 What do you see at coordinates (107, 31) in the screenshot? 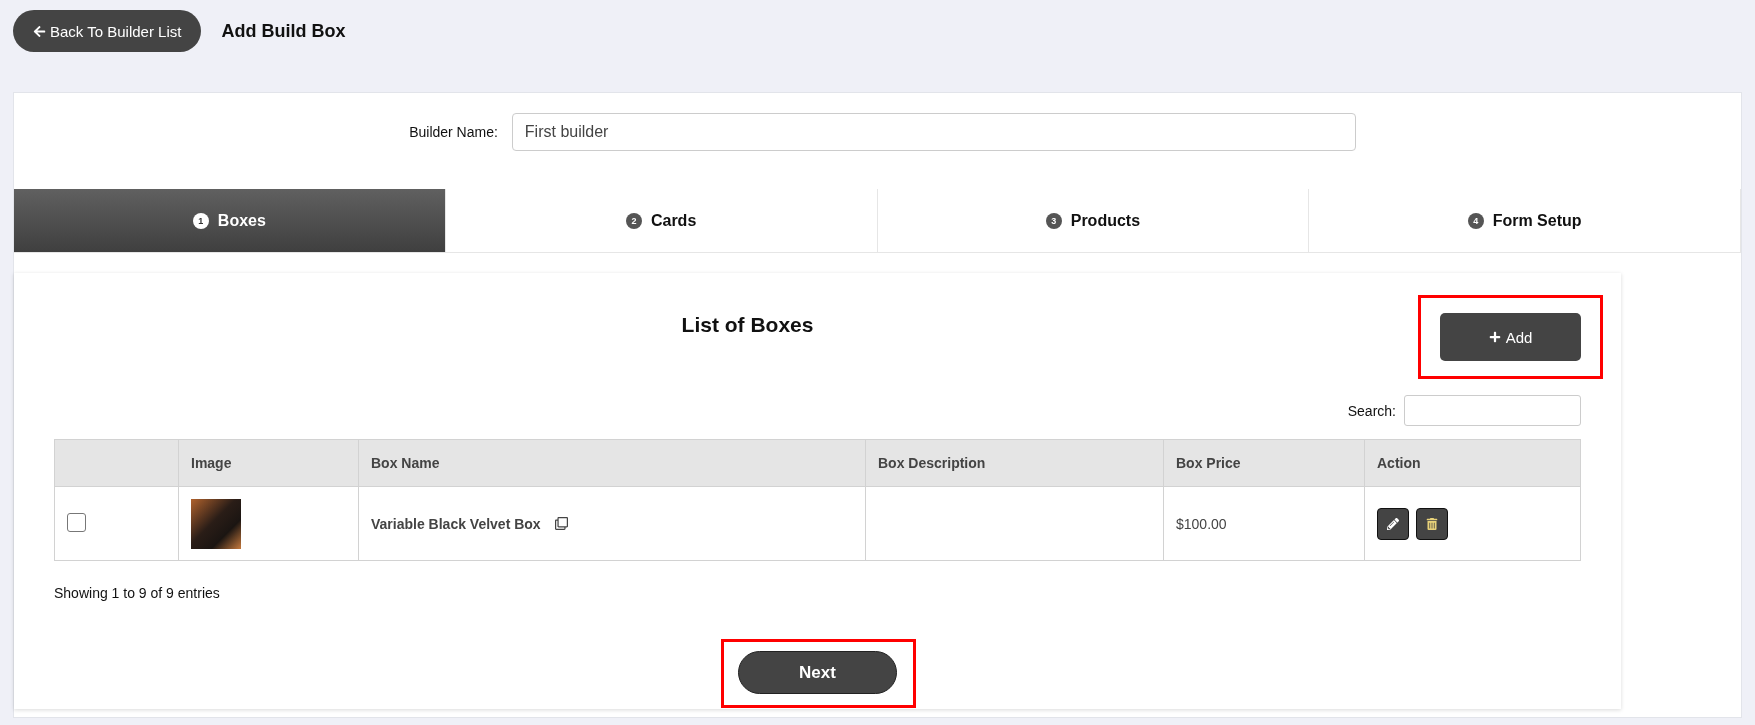
I see `back-button: Back To Builder List` at bounding box center [107, 31].